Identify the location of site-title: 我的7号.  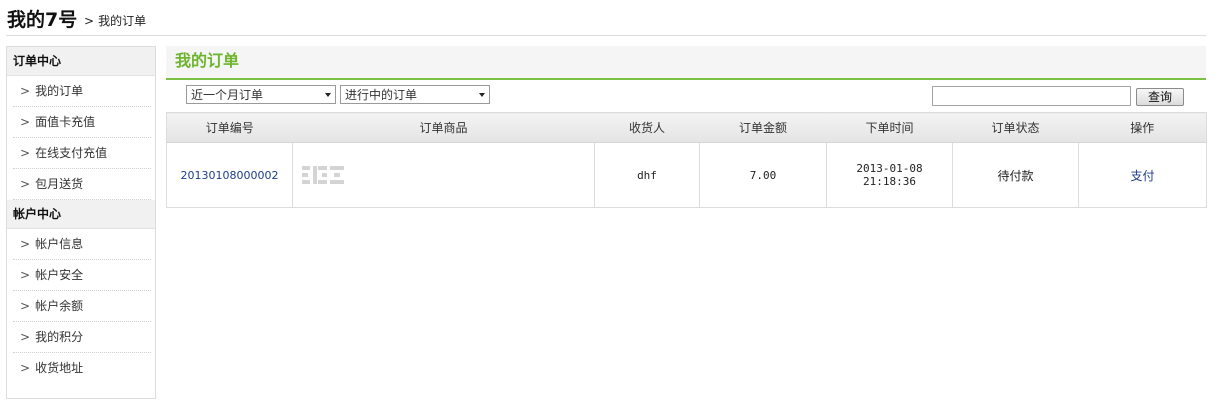
(42, 20).